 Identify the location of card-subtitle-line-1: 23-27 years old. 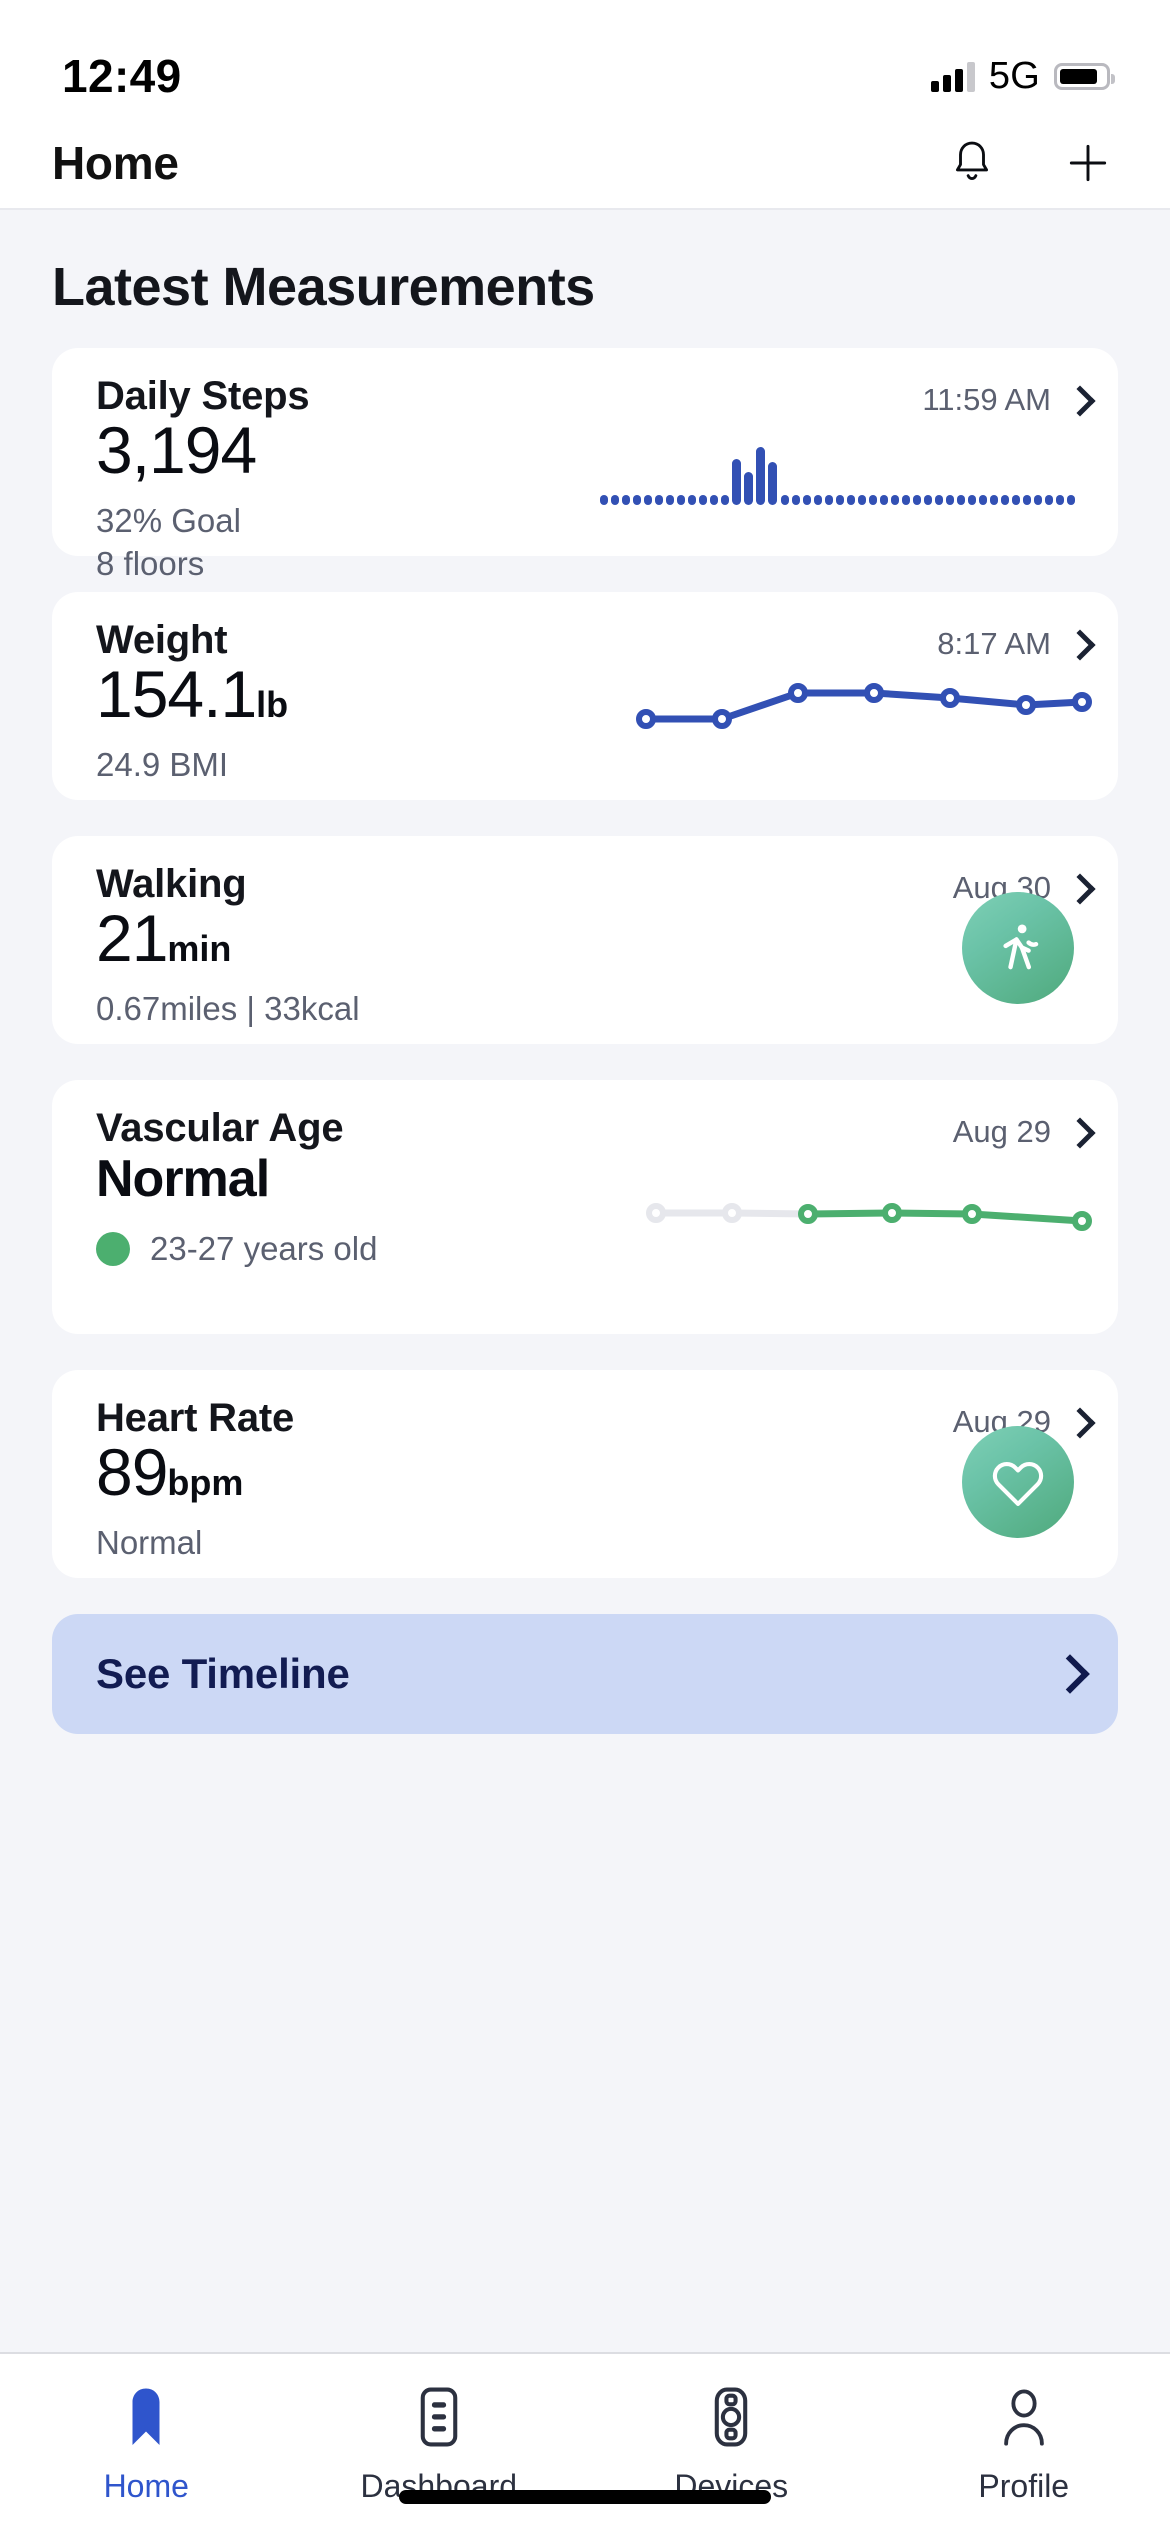
(264, 1248).